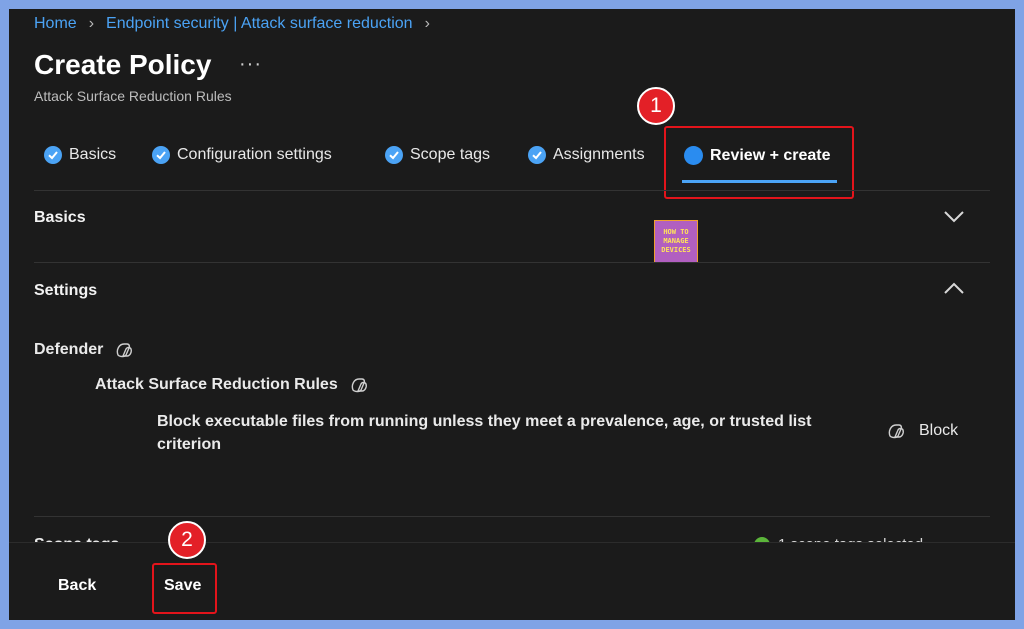  What do you see at coordinates (93, 154) in the screenshot?
I see `tab-label: Basics` at bounding box center [93, 154].